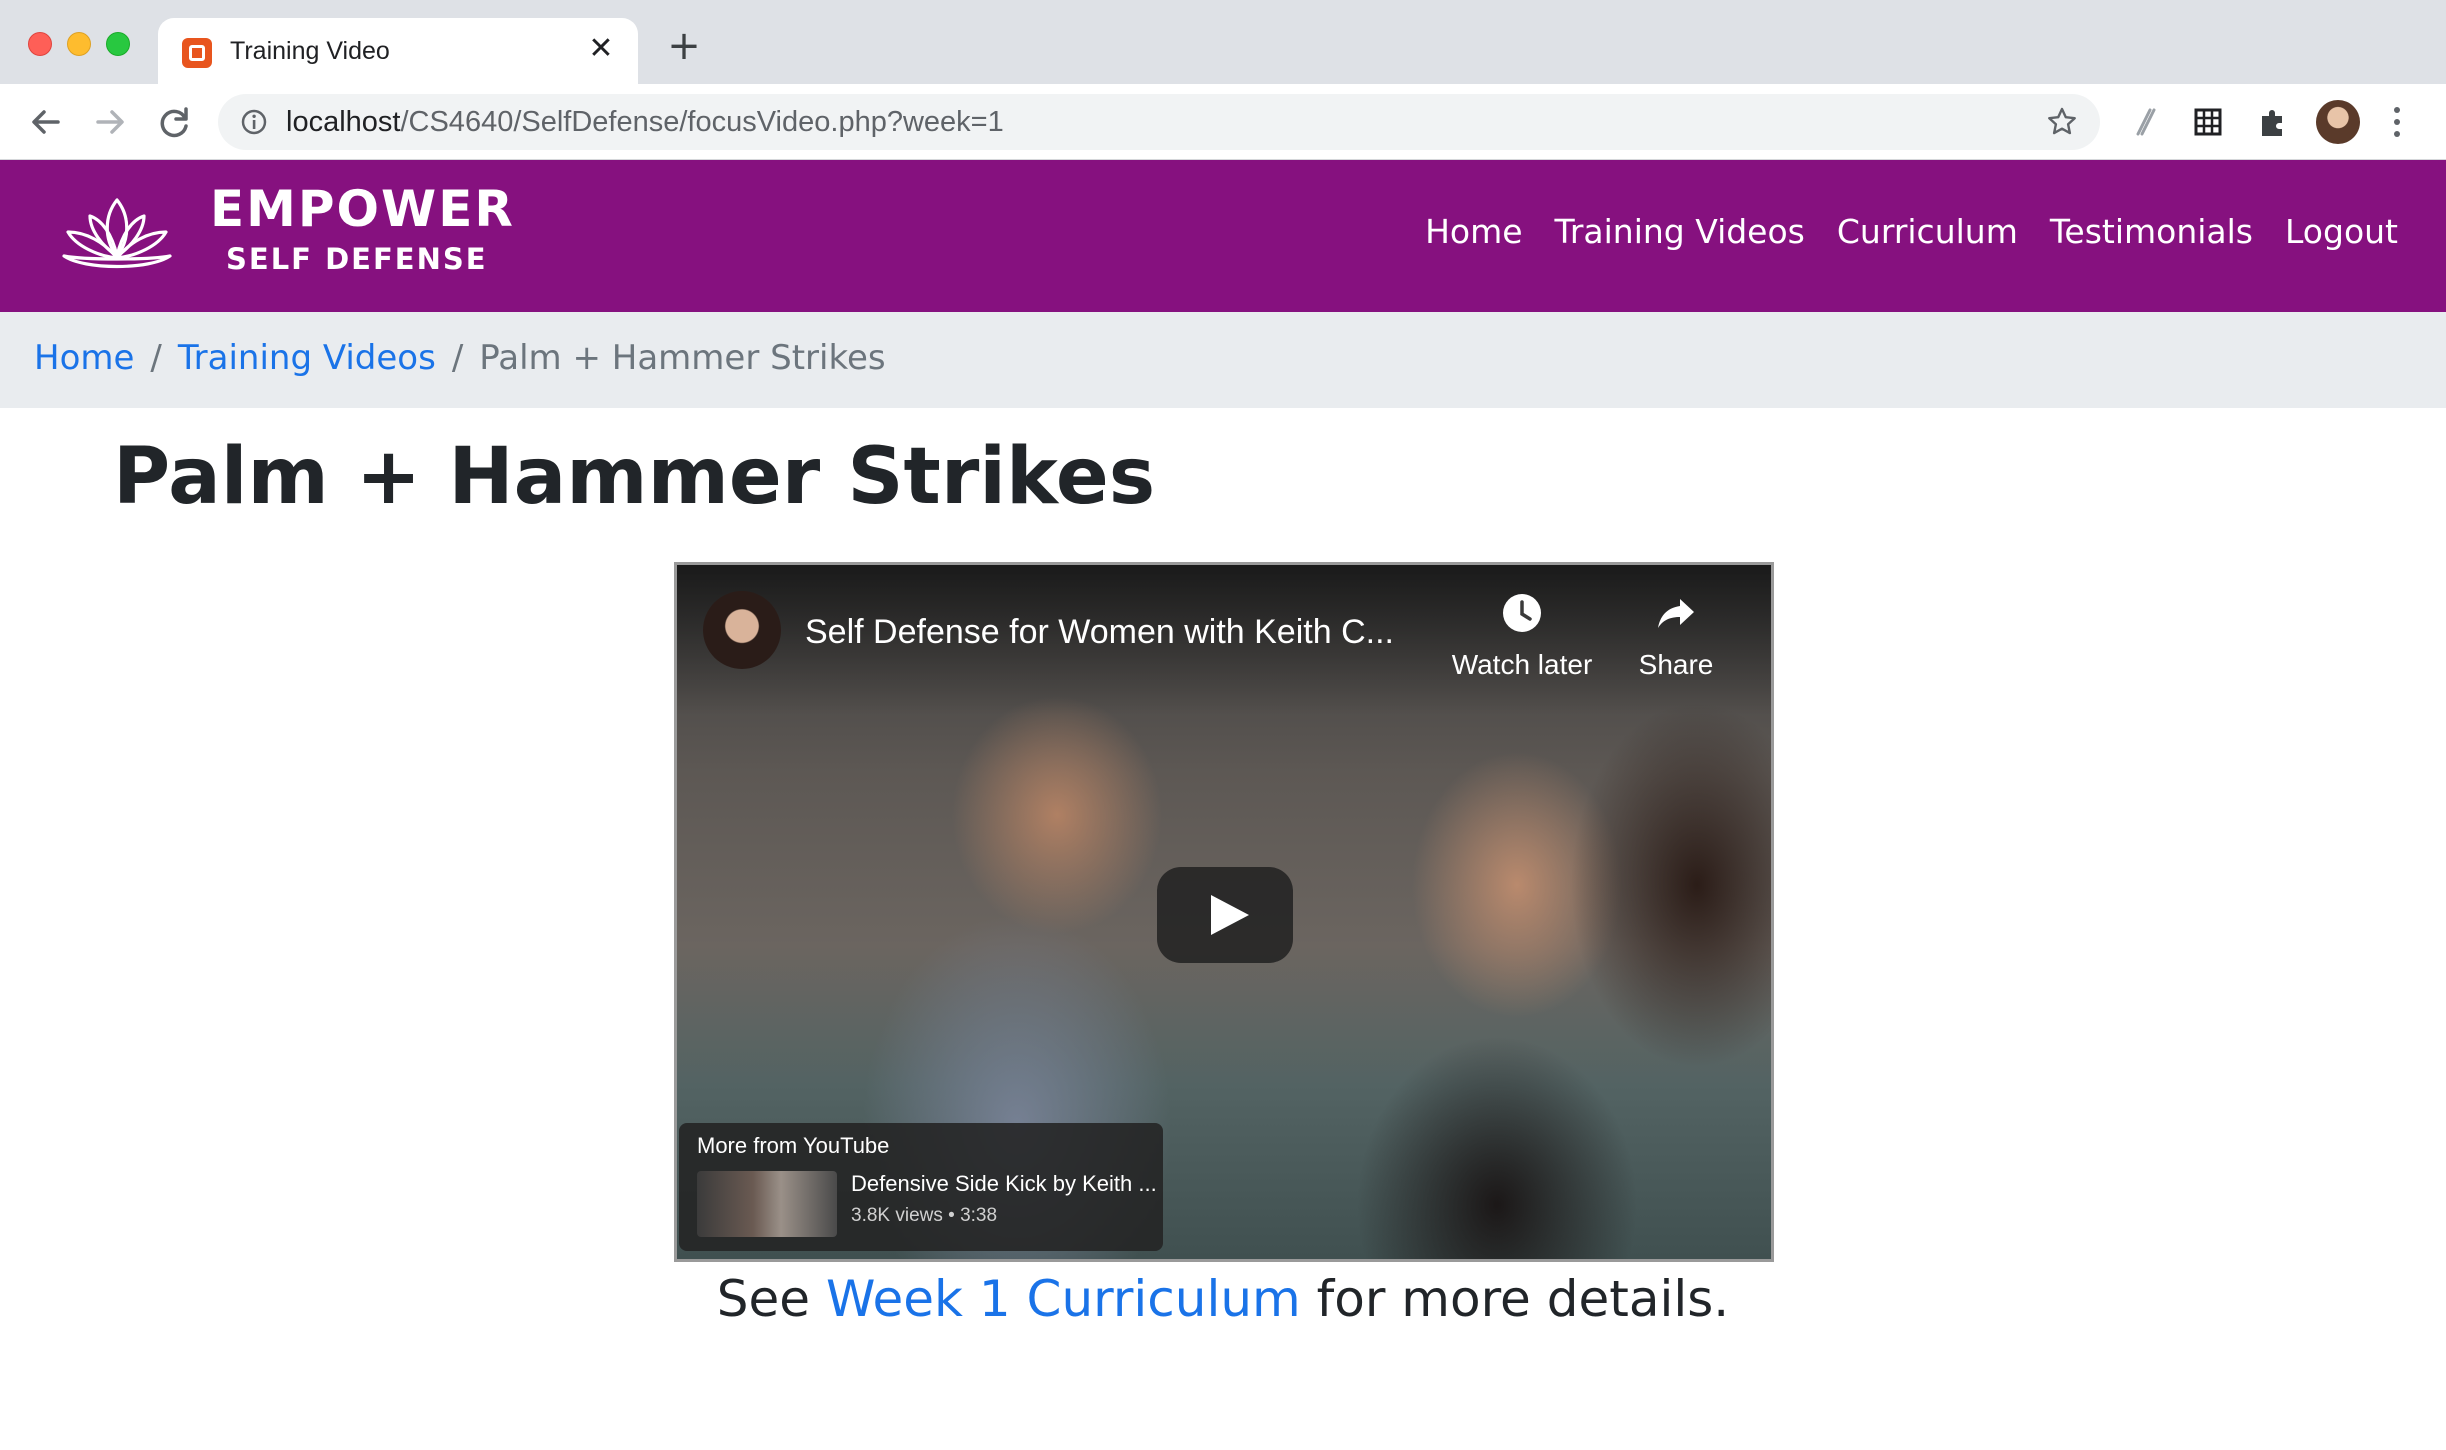 The width and height of the screenshot is (2446, 1450). Describe the element at coordinates (84, 358) in the screenshot. I see `breadcrumb-home: Home` at that location.